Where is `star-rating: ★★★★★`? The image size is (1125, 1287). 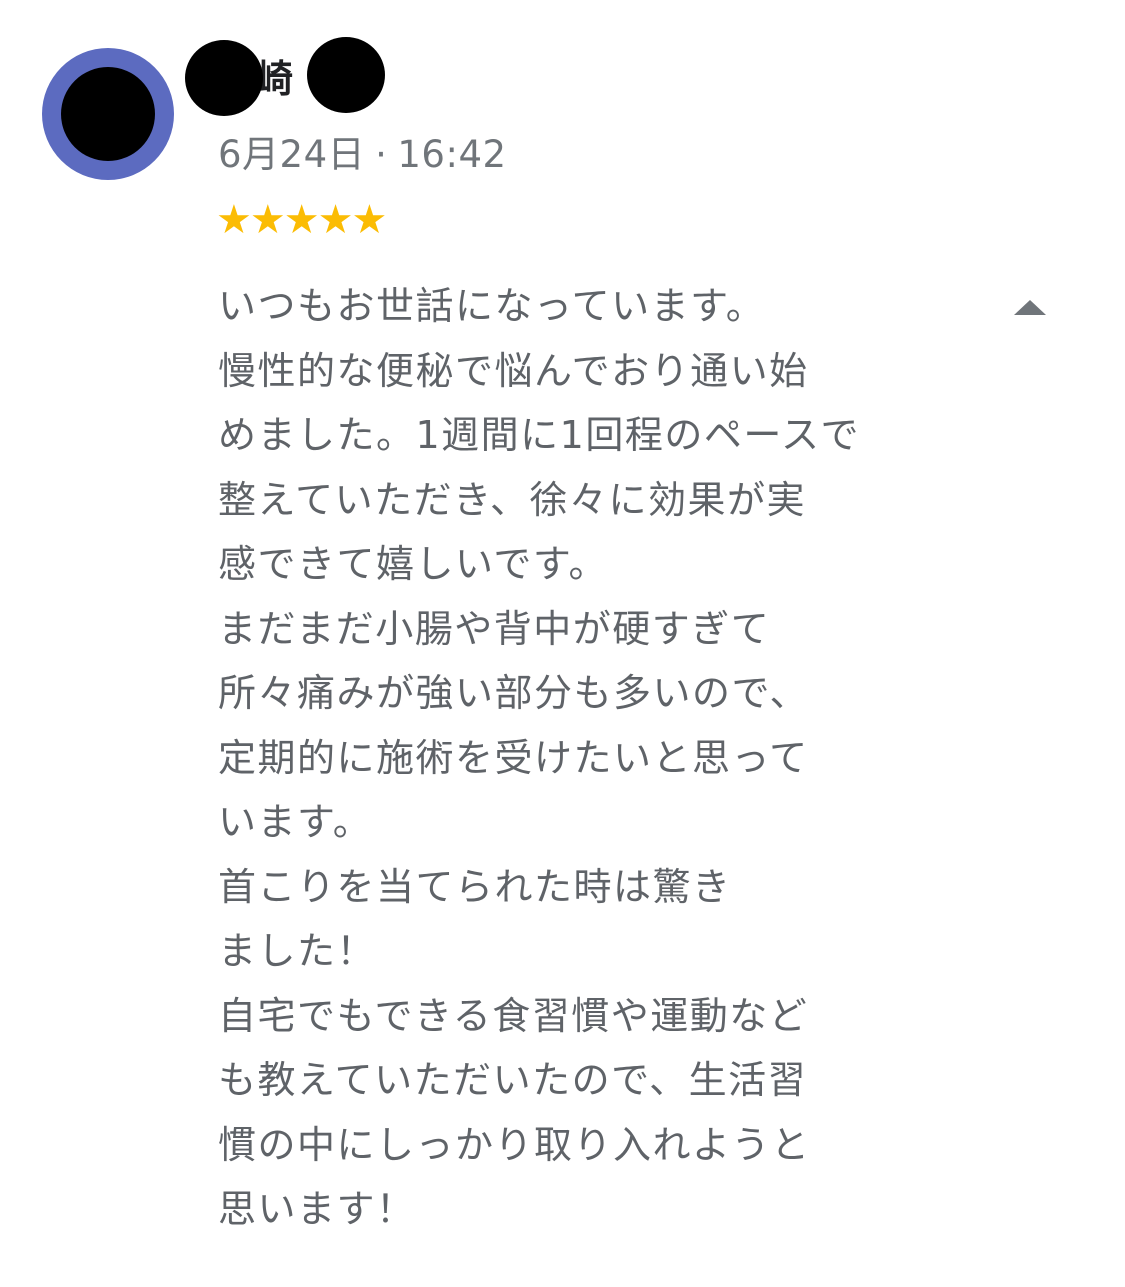 star-rating: ★★★★★ is located at coordinates (301, 220).